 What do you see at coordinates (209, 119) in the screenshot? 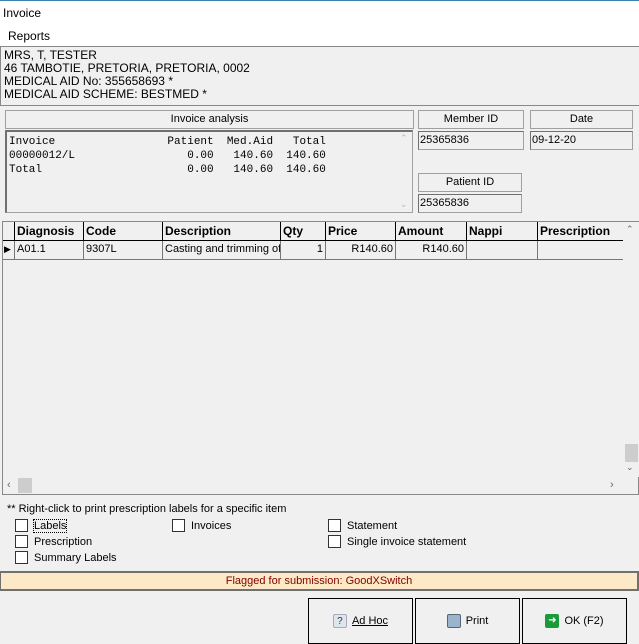
I see `invoice-analysis-header: Invoice analysis` at bounding box center [209, 119].